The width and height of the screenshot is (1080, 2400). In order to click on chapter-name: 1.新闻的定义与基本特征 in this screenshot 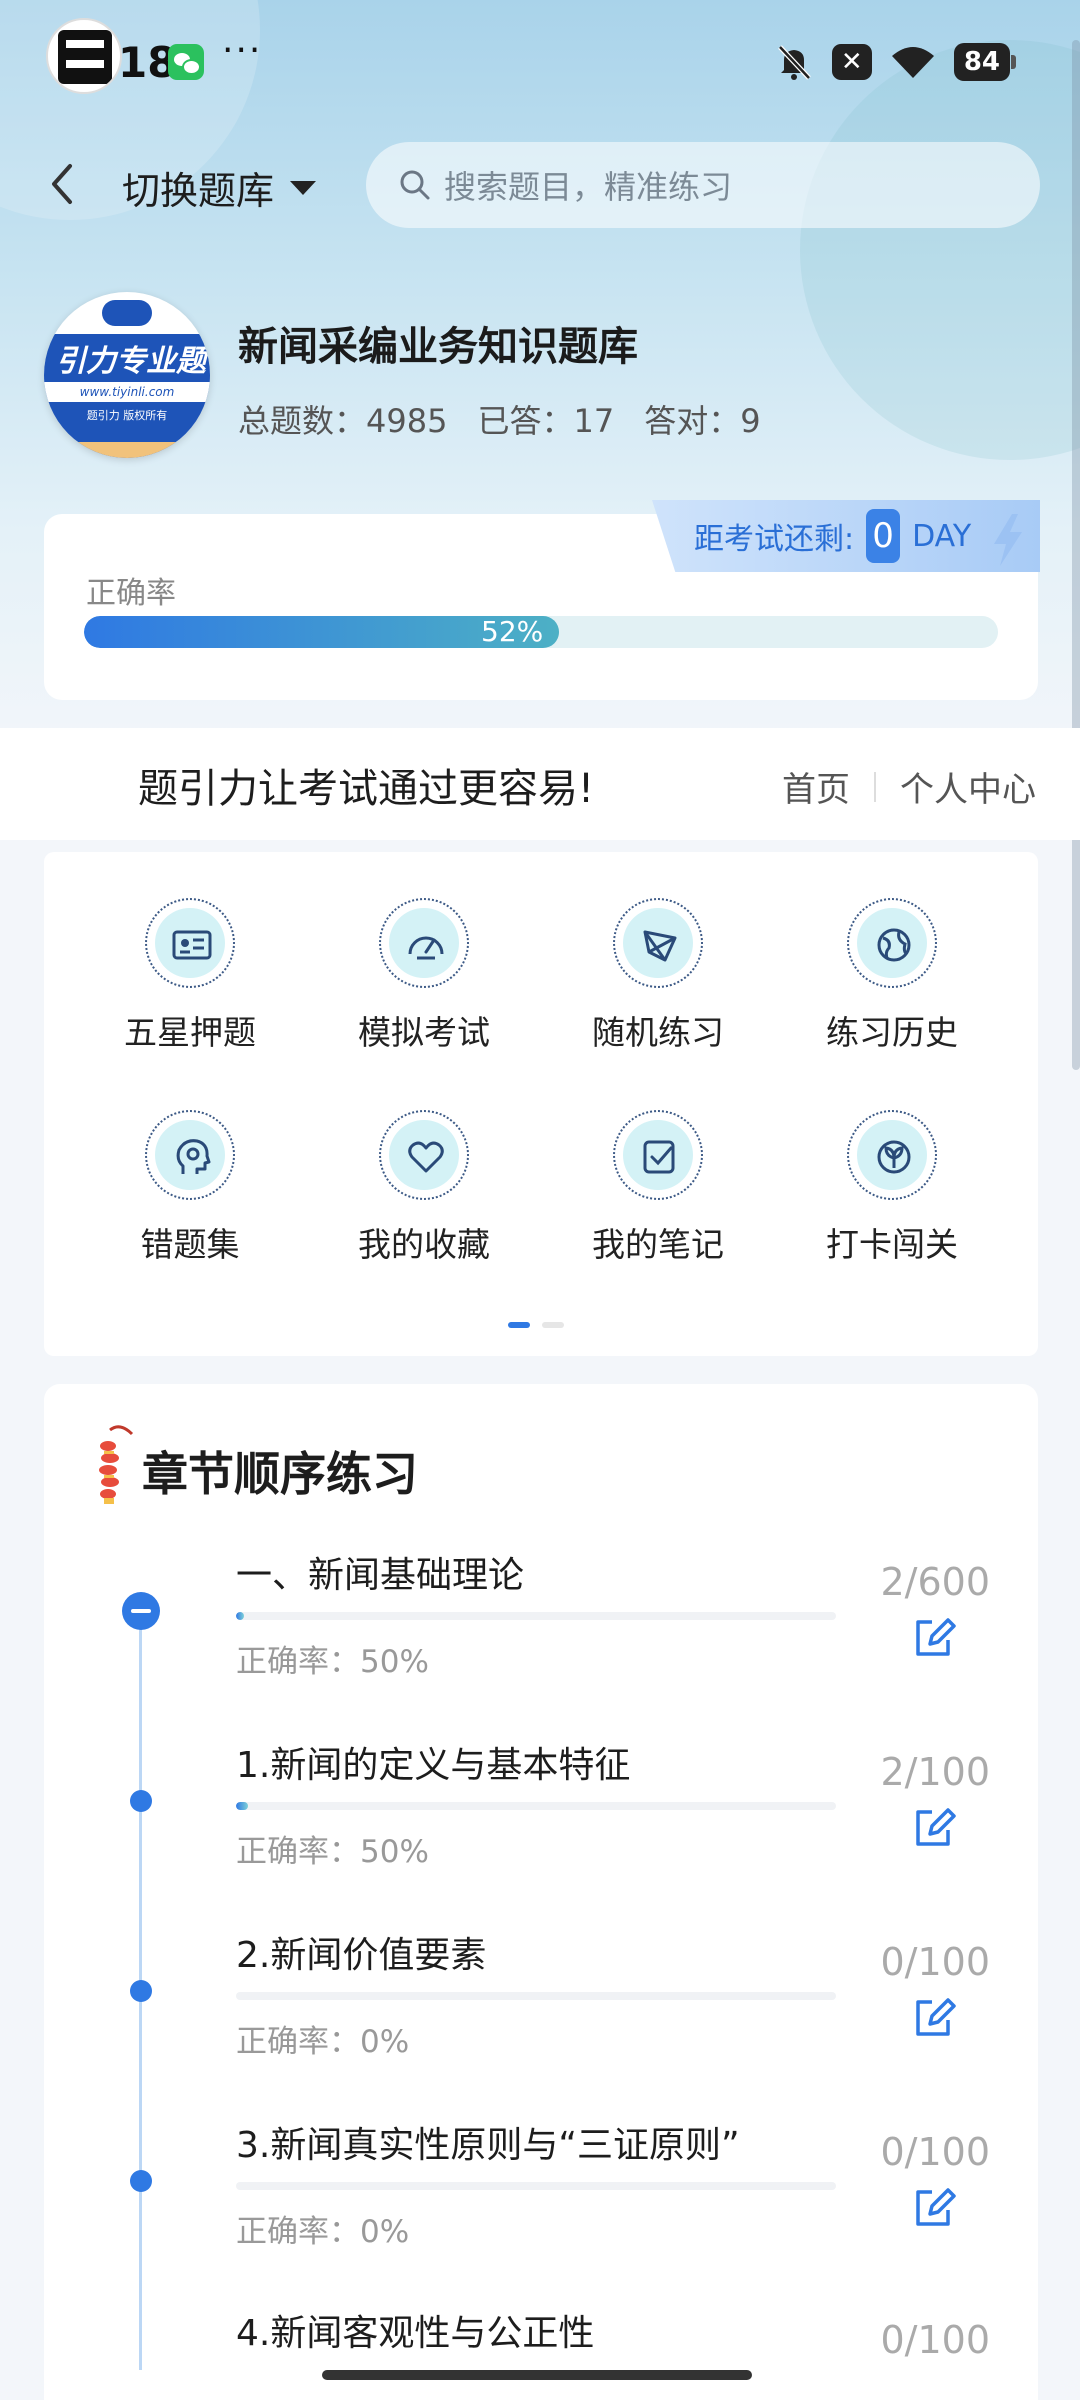, I will do `click(433, 1765)`.